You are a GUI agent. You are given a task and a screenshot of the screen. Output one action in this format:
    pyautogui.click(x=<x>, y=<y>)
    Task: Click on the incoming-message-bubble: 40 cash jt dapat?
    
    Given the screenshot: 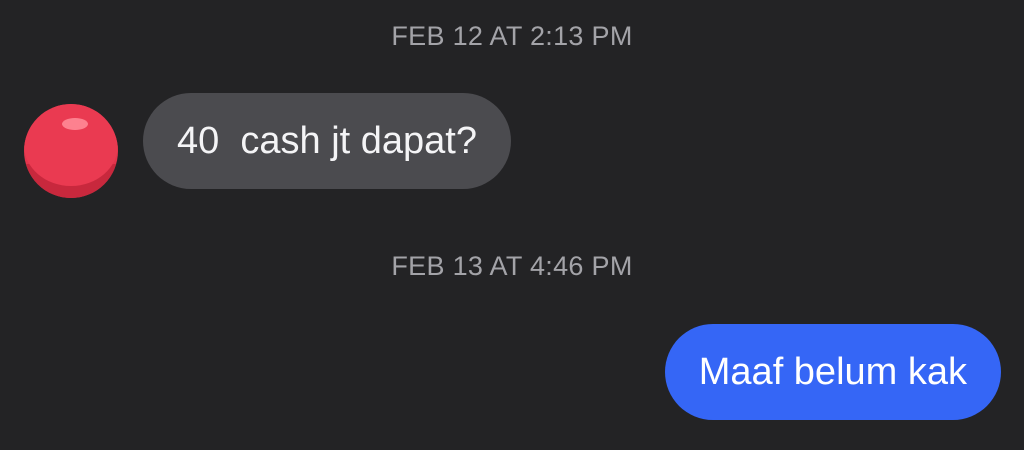 What is the action you would take?
    pyautogui.click(x=327, y=141)
    